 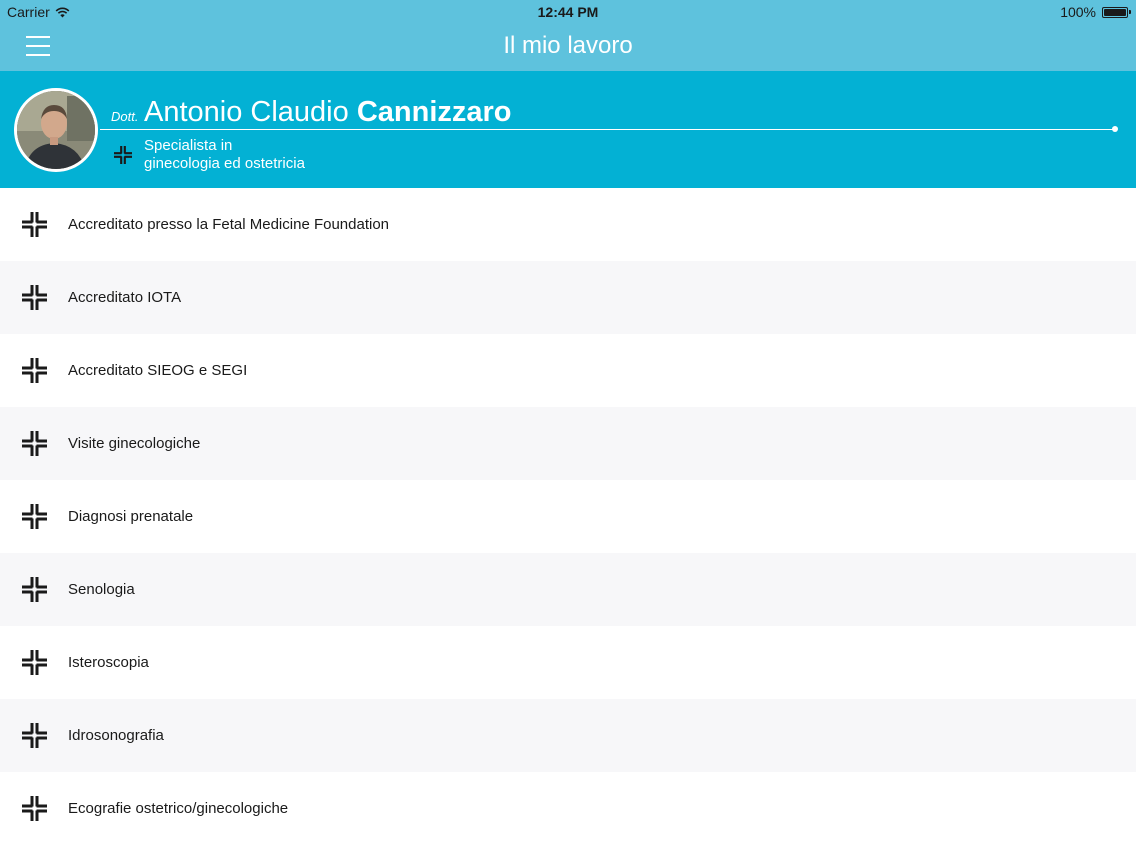 What do you see at coordinates (125, 116) in the screenshot?
I see `doctor-prefix: Dott.` at bounding box center [125, 116].